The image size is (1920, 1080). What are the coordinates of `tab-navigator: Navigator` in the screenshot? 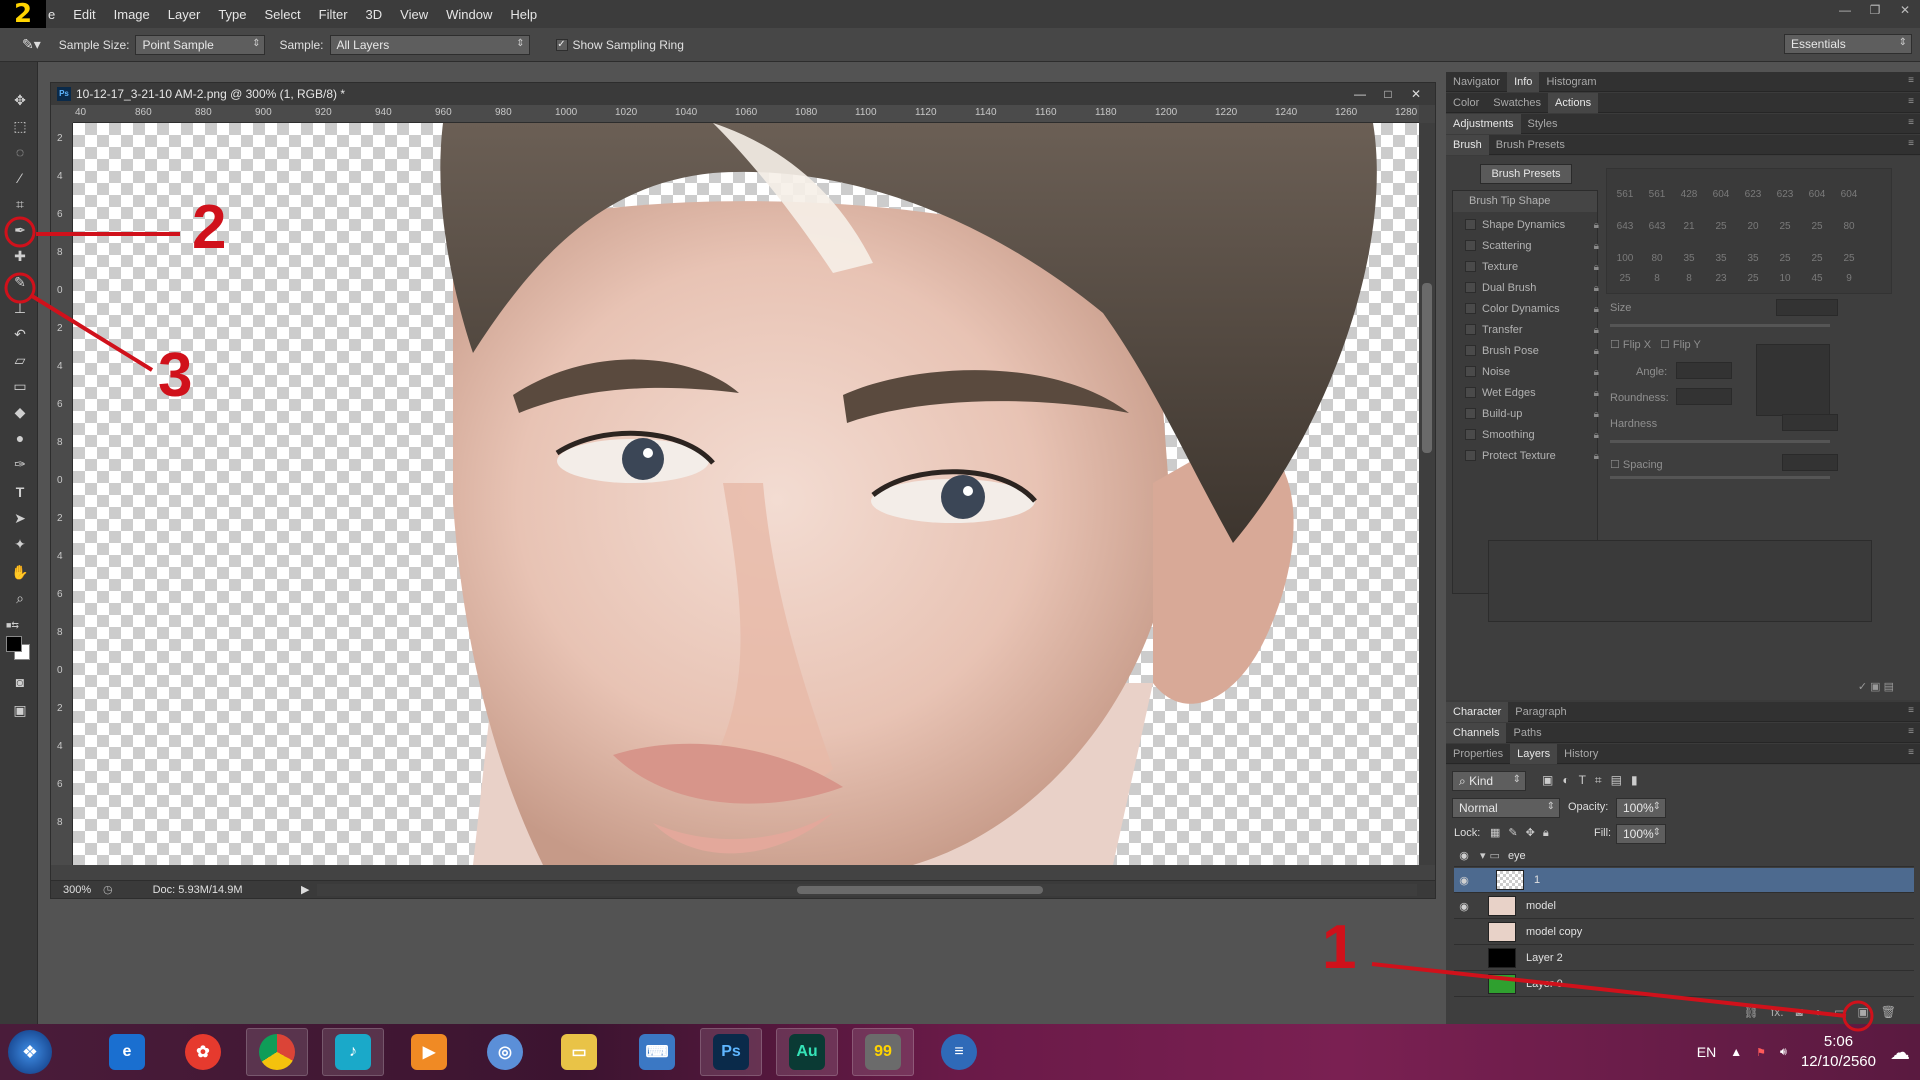 It's located at (1476, 82).